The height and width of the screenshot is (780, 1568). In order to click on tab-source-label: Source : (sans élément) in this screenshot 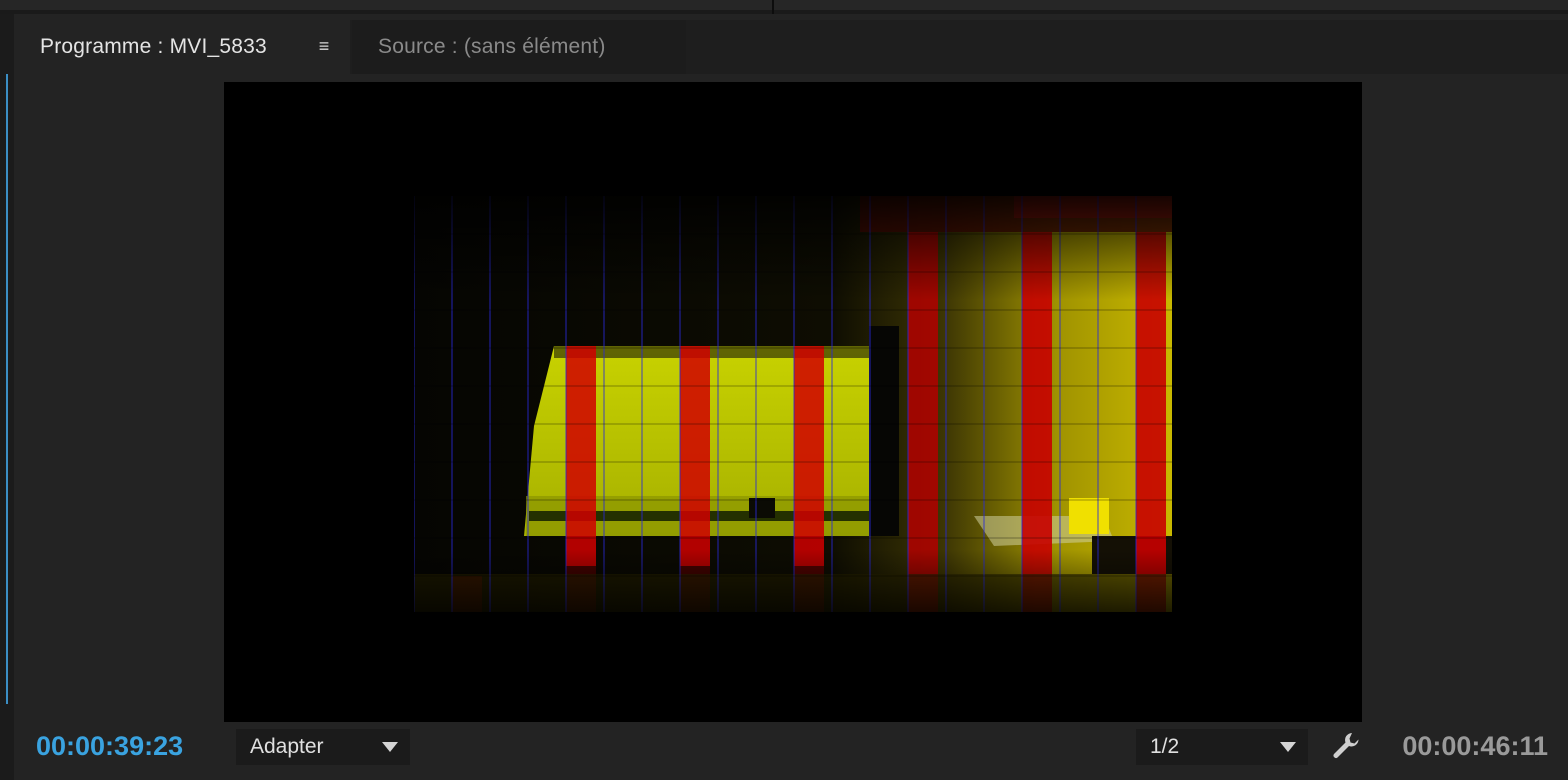, I will do `click(492, 46)`.